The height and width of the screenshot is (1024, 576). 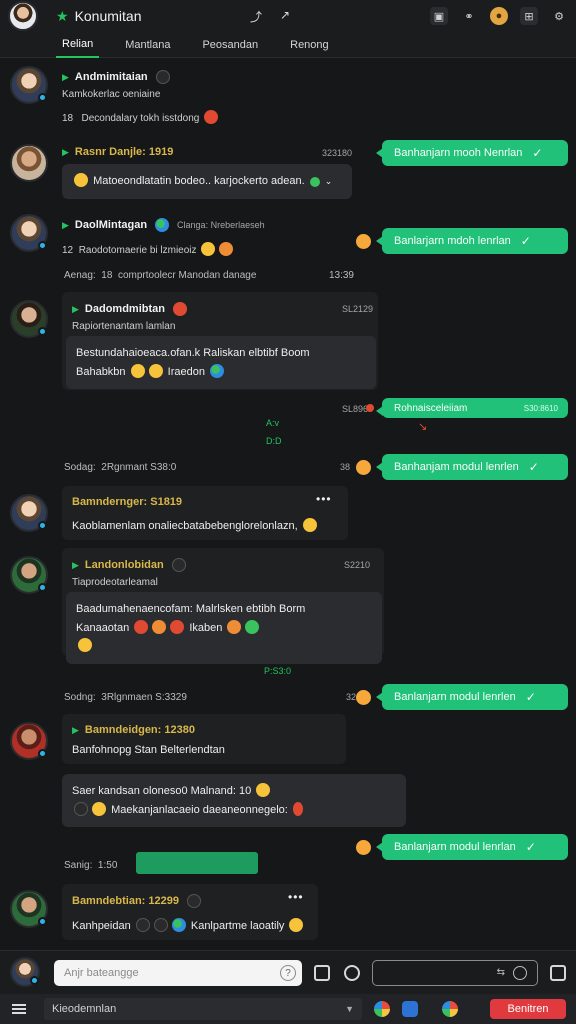 What do you see at coordinates (469, 16) in the screenshot?
I see `link-icon: ⚭` at bounding box center [469, 16].